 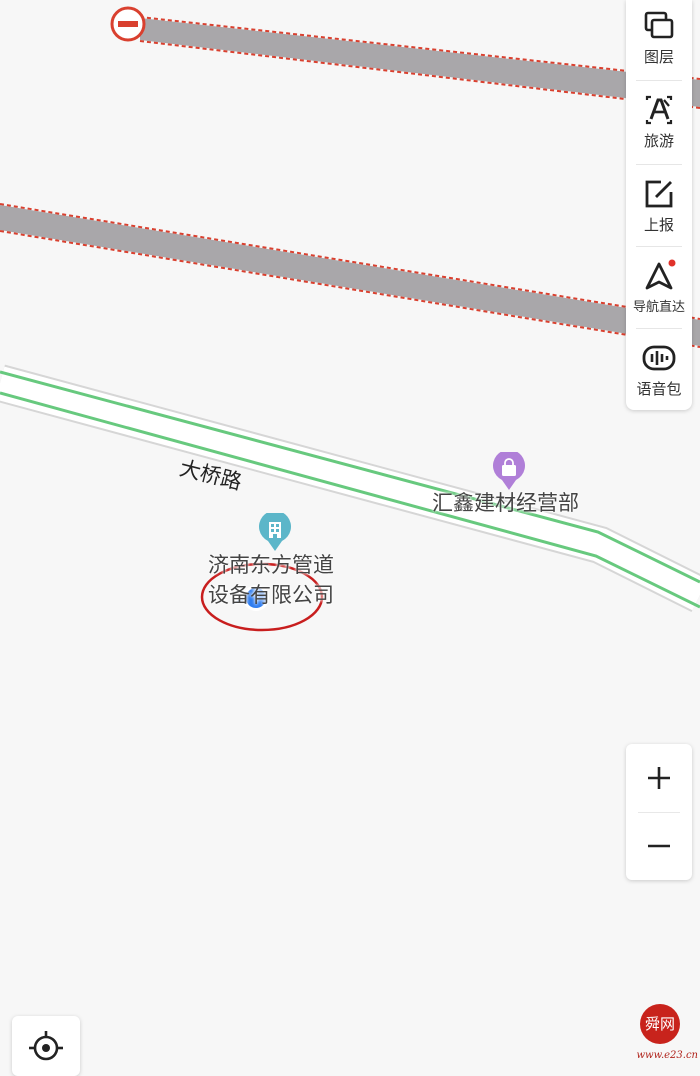 What do you see at coordinates (659, 358) in the screenshot?
I see `voice-pack-icon` at bounding box center [659, 358].